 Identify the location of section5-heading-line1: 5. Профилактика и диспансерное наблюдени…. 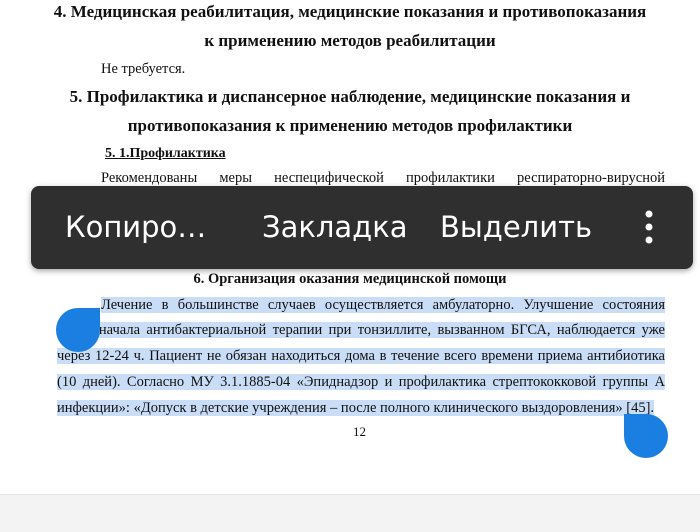
(350, 96).